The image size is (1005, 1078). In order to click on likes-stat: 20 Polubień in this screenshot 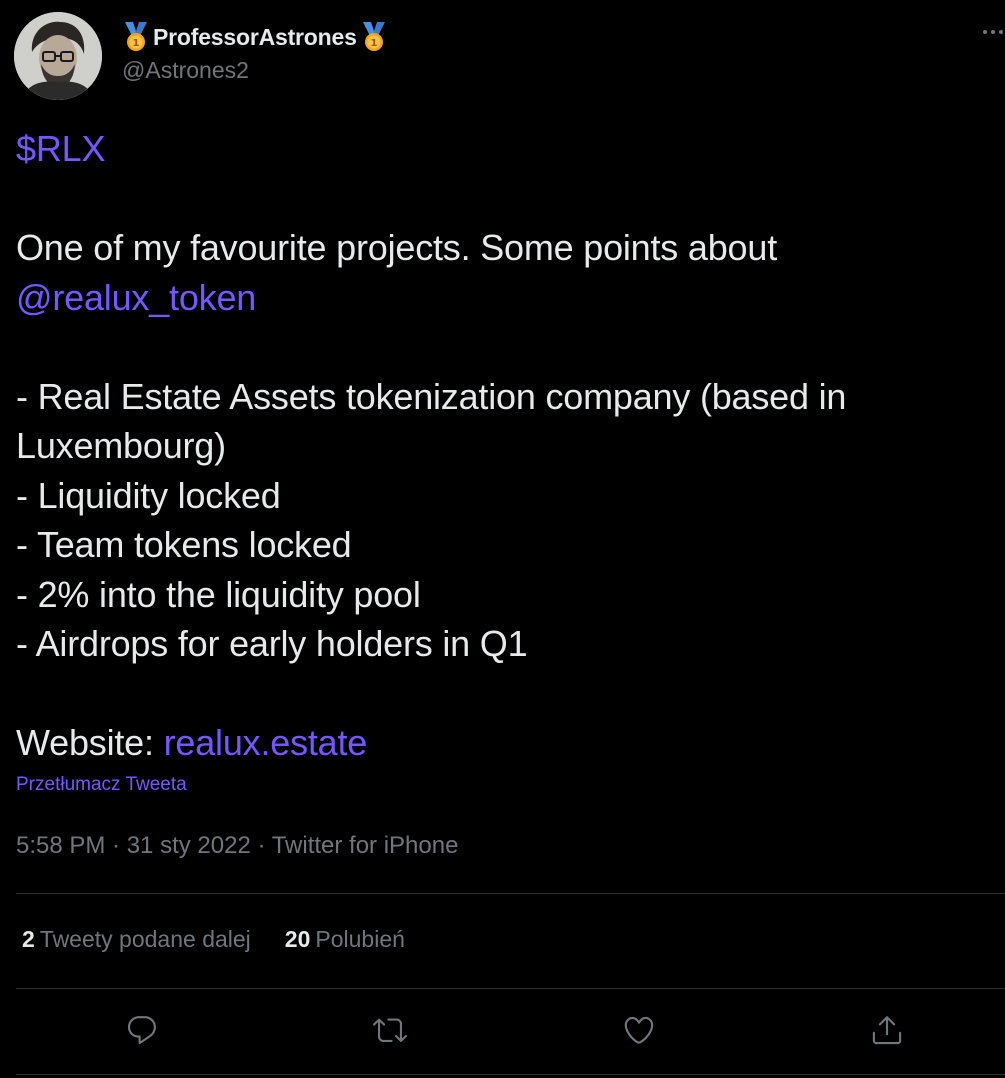, I will do `click(345, 939)`.